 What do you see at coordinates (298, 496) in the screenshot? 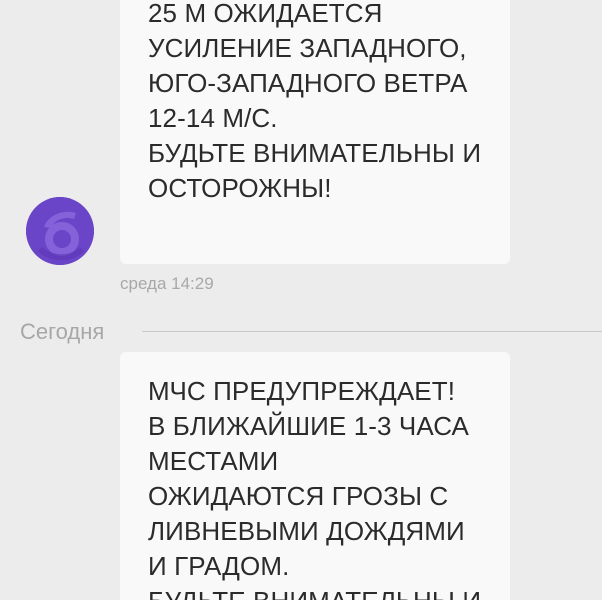
I see `message-line: ОЖИДАЮТСЯ ГРОЗЫ С` at bounding box center [298, 496].